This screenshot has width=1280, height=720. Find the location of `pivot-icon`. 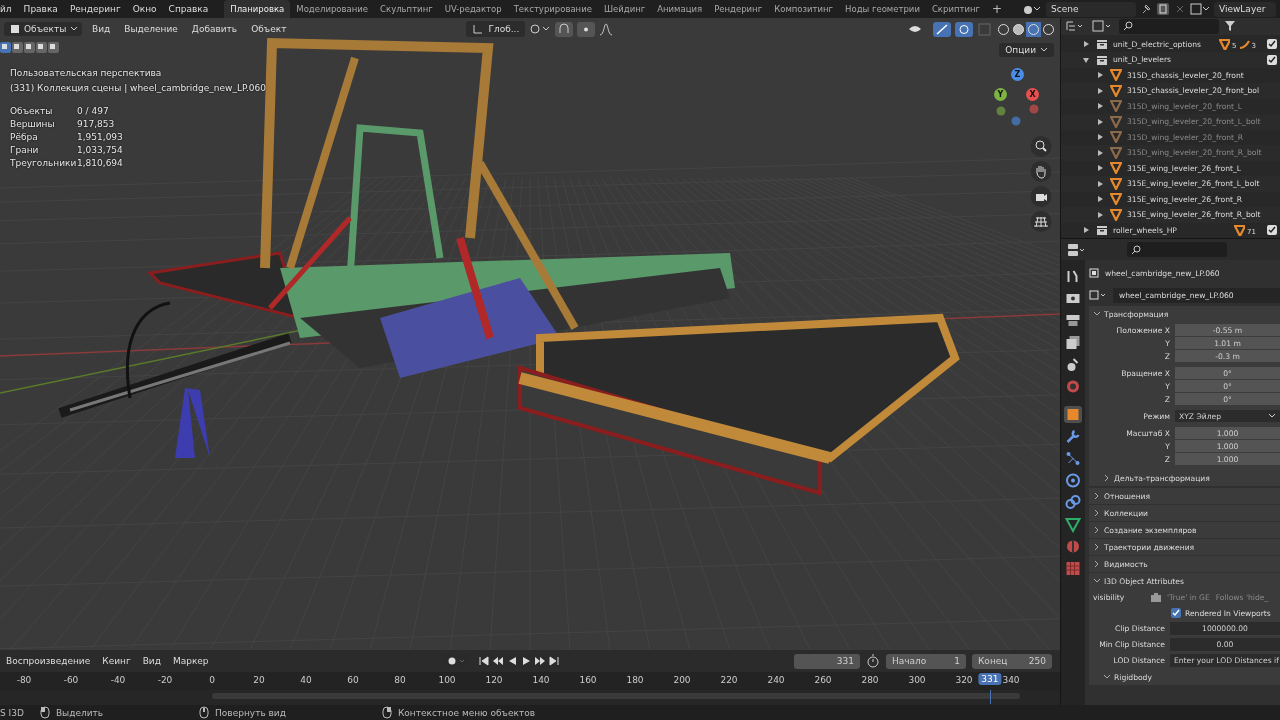

pivot-icon is located at coordinates (540, 29).